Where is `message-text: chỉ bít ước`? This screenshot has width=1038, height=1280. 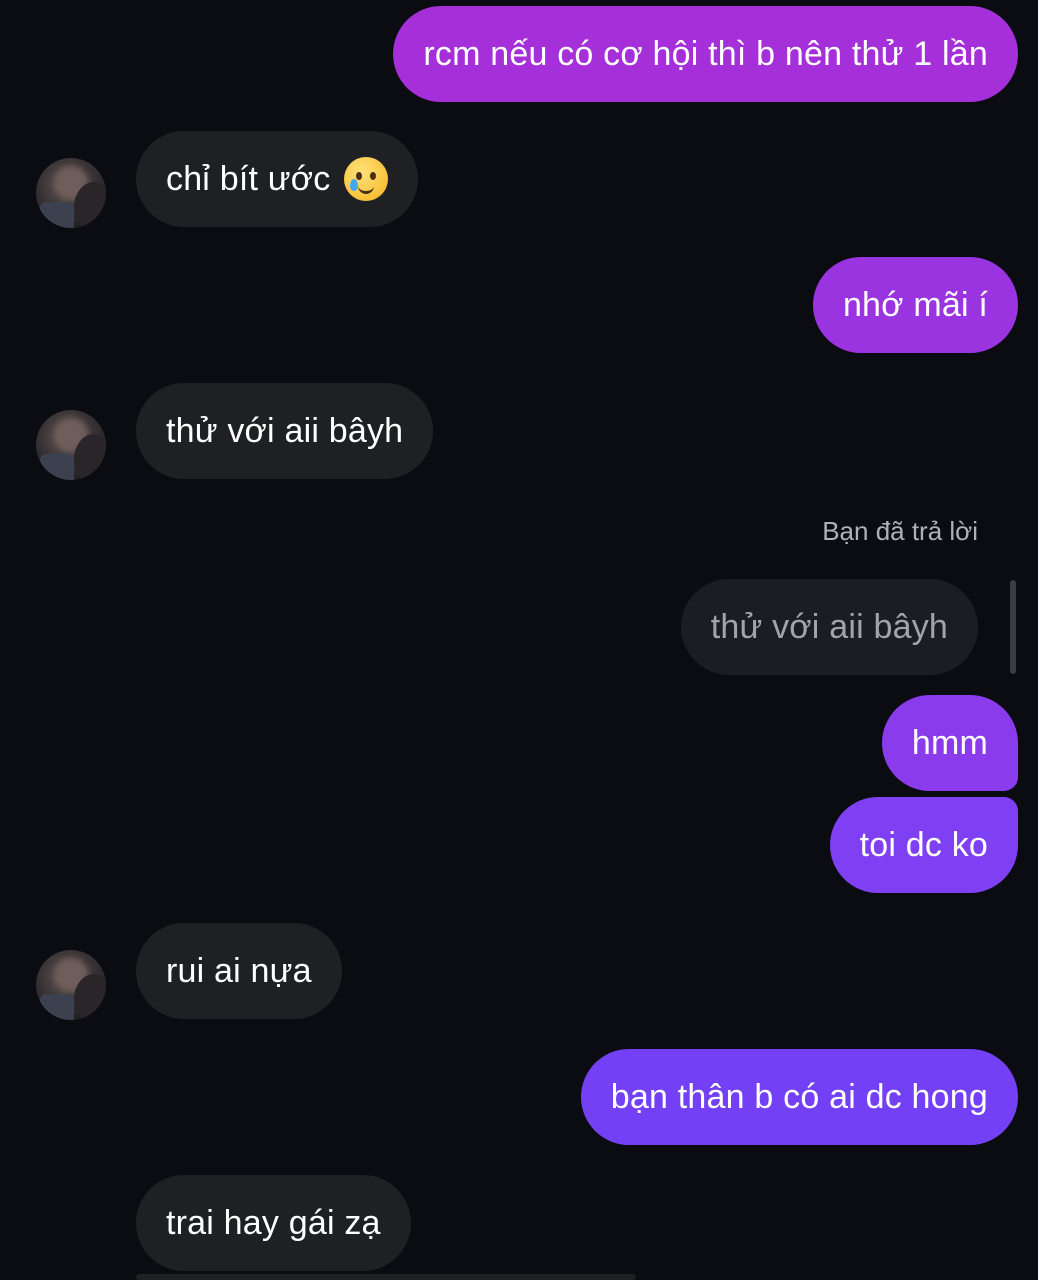 message-text: chỉ bít ước is located at coordinates (248, 178).